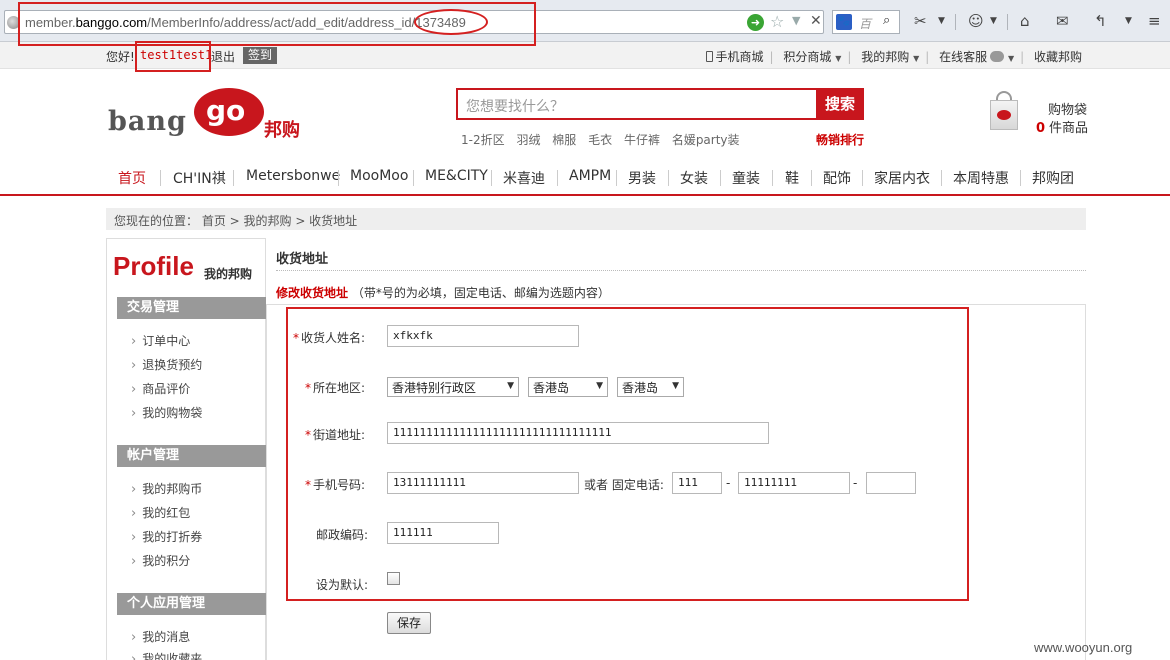 The image size is (1170, 660). I want to click on sidebar-item-orders: 订单中心, so click(160, 340).